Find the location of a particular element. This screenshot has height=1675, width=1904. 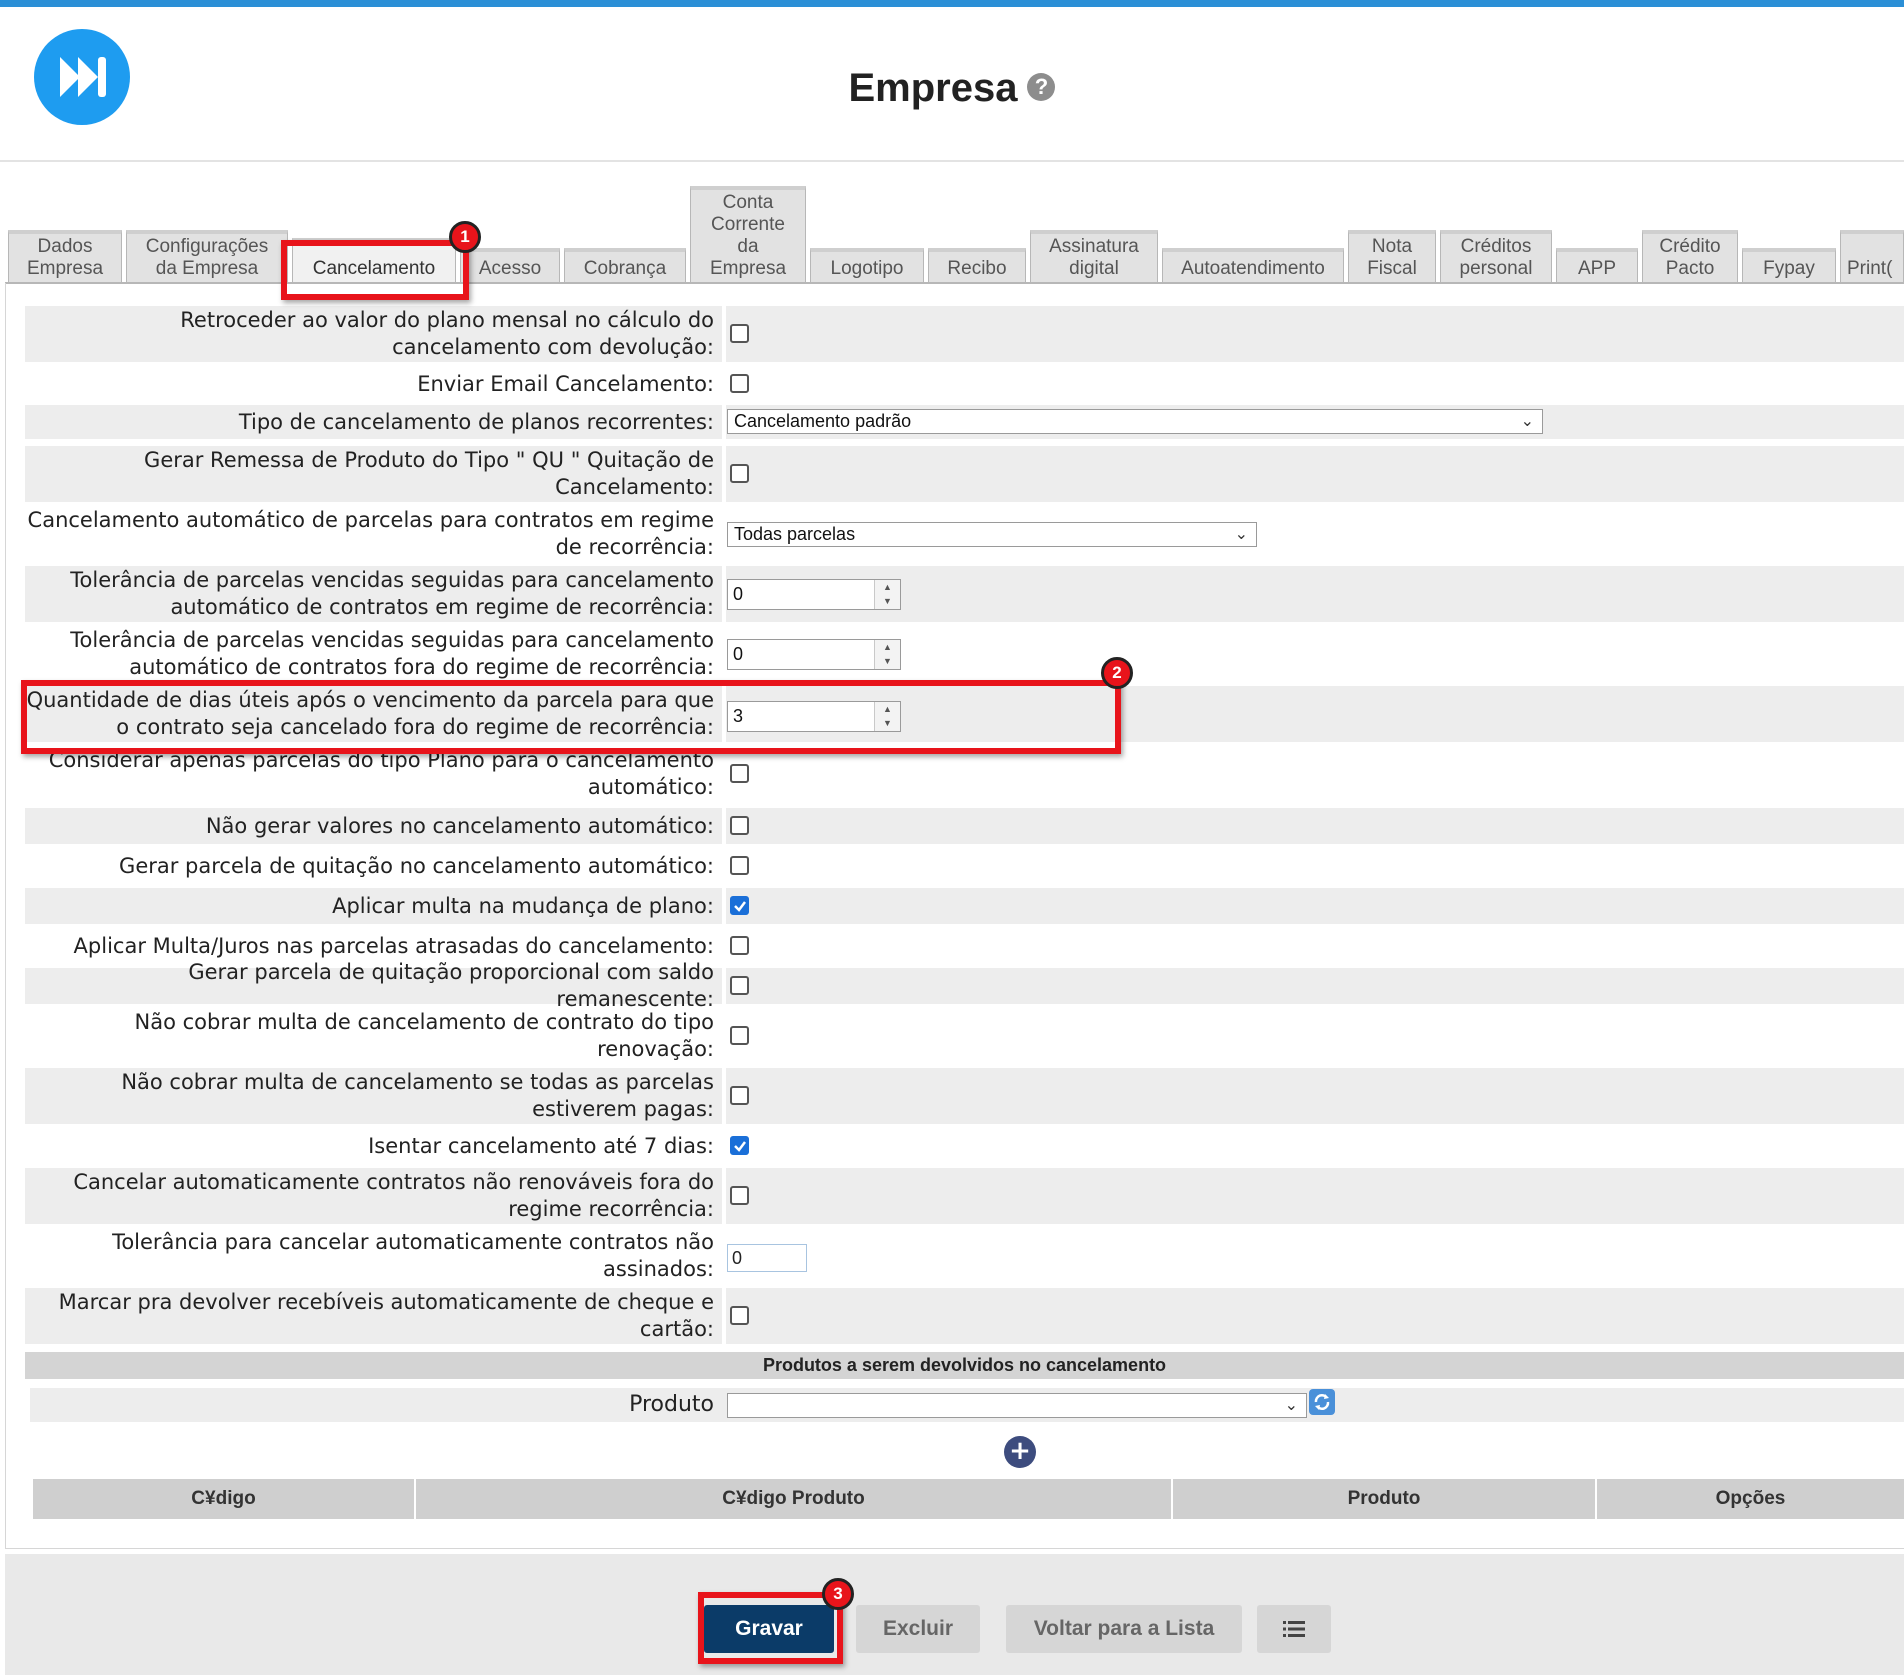

tab-label: Cobrança is located at coordinates (625, 268).